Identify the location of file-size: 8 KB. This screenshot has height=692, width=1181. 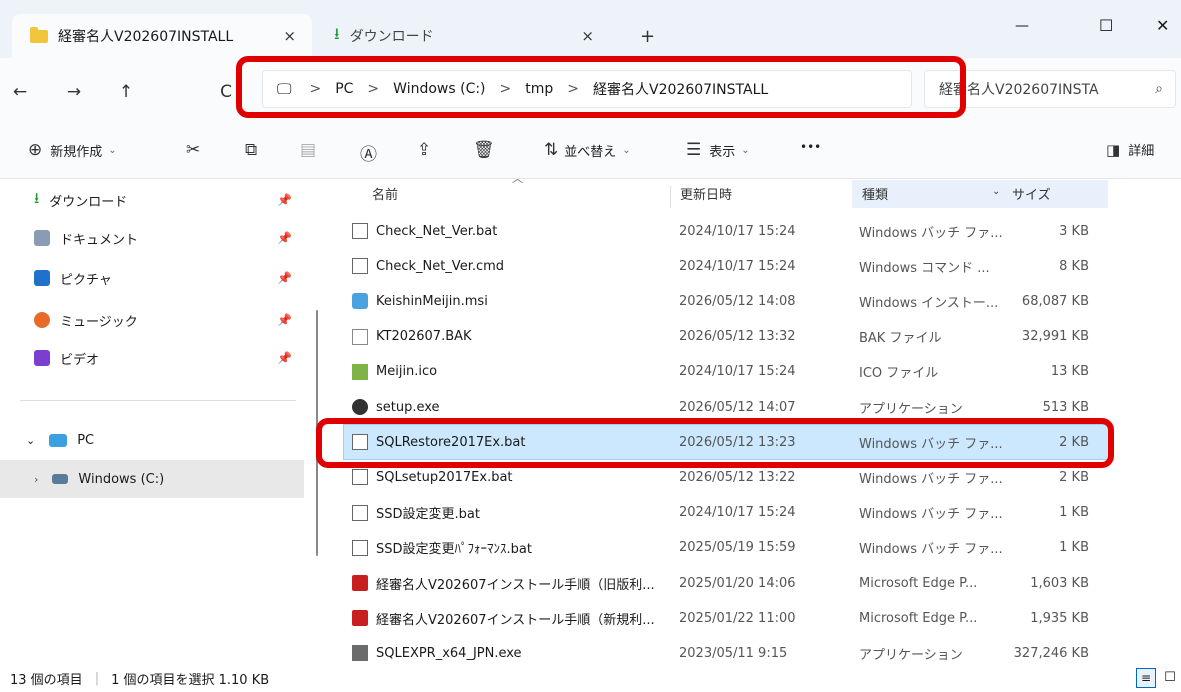
(1074, 266).